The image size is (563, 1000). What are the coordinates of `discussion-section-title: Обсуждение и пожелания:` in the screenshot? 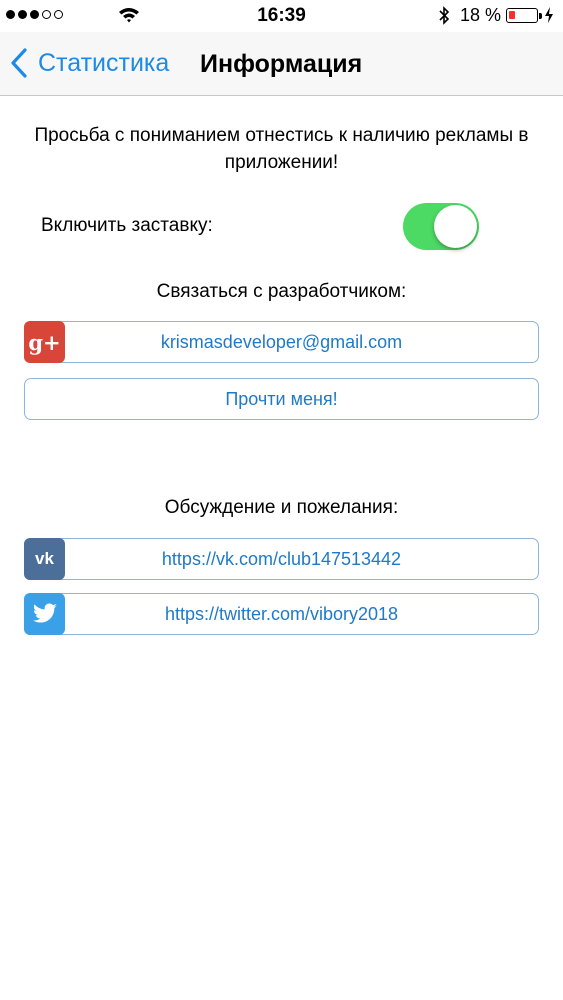 It's located at (281, 507).